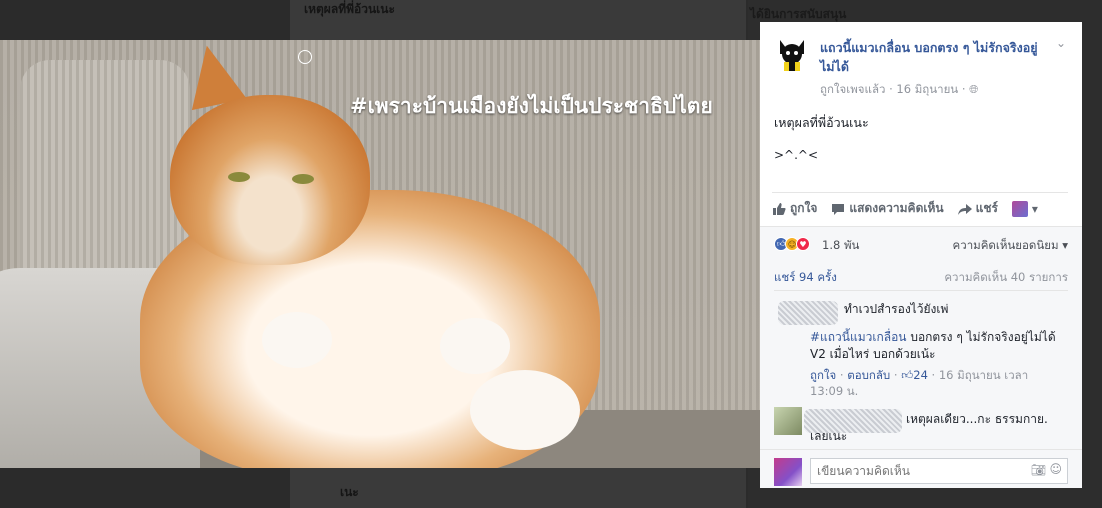 Image resolution: width=1102 pixels, height=508 pixels. What do you see at coordinates (921, 427) in the screenshot?
I see `comment-item: เหตุผลเดียว...กะ ธรรมกาย. เลยเนะ` at bounding box center [921, 427].